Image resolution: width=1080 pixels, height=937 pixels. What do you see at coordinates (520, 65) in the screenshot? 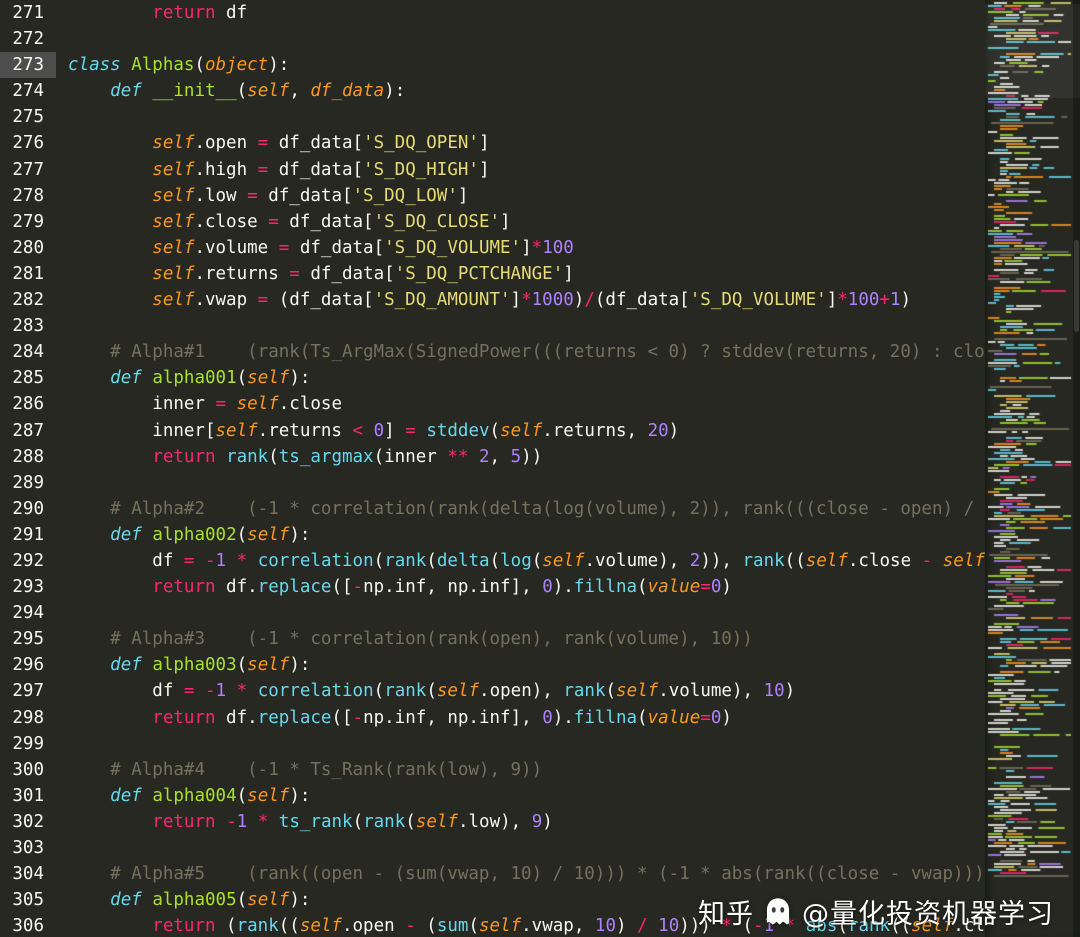
I see `code-line-text: class Alphas(object):` at bounding box center [520, 65].